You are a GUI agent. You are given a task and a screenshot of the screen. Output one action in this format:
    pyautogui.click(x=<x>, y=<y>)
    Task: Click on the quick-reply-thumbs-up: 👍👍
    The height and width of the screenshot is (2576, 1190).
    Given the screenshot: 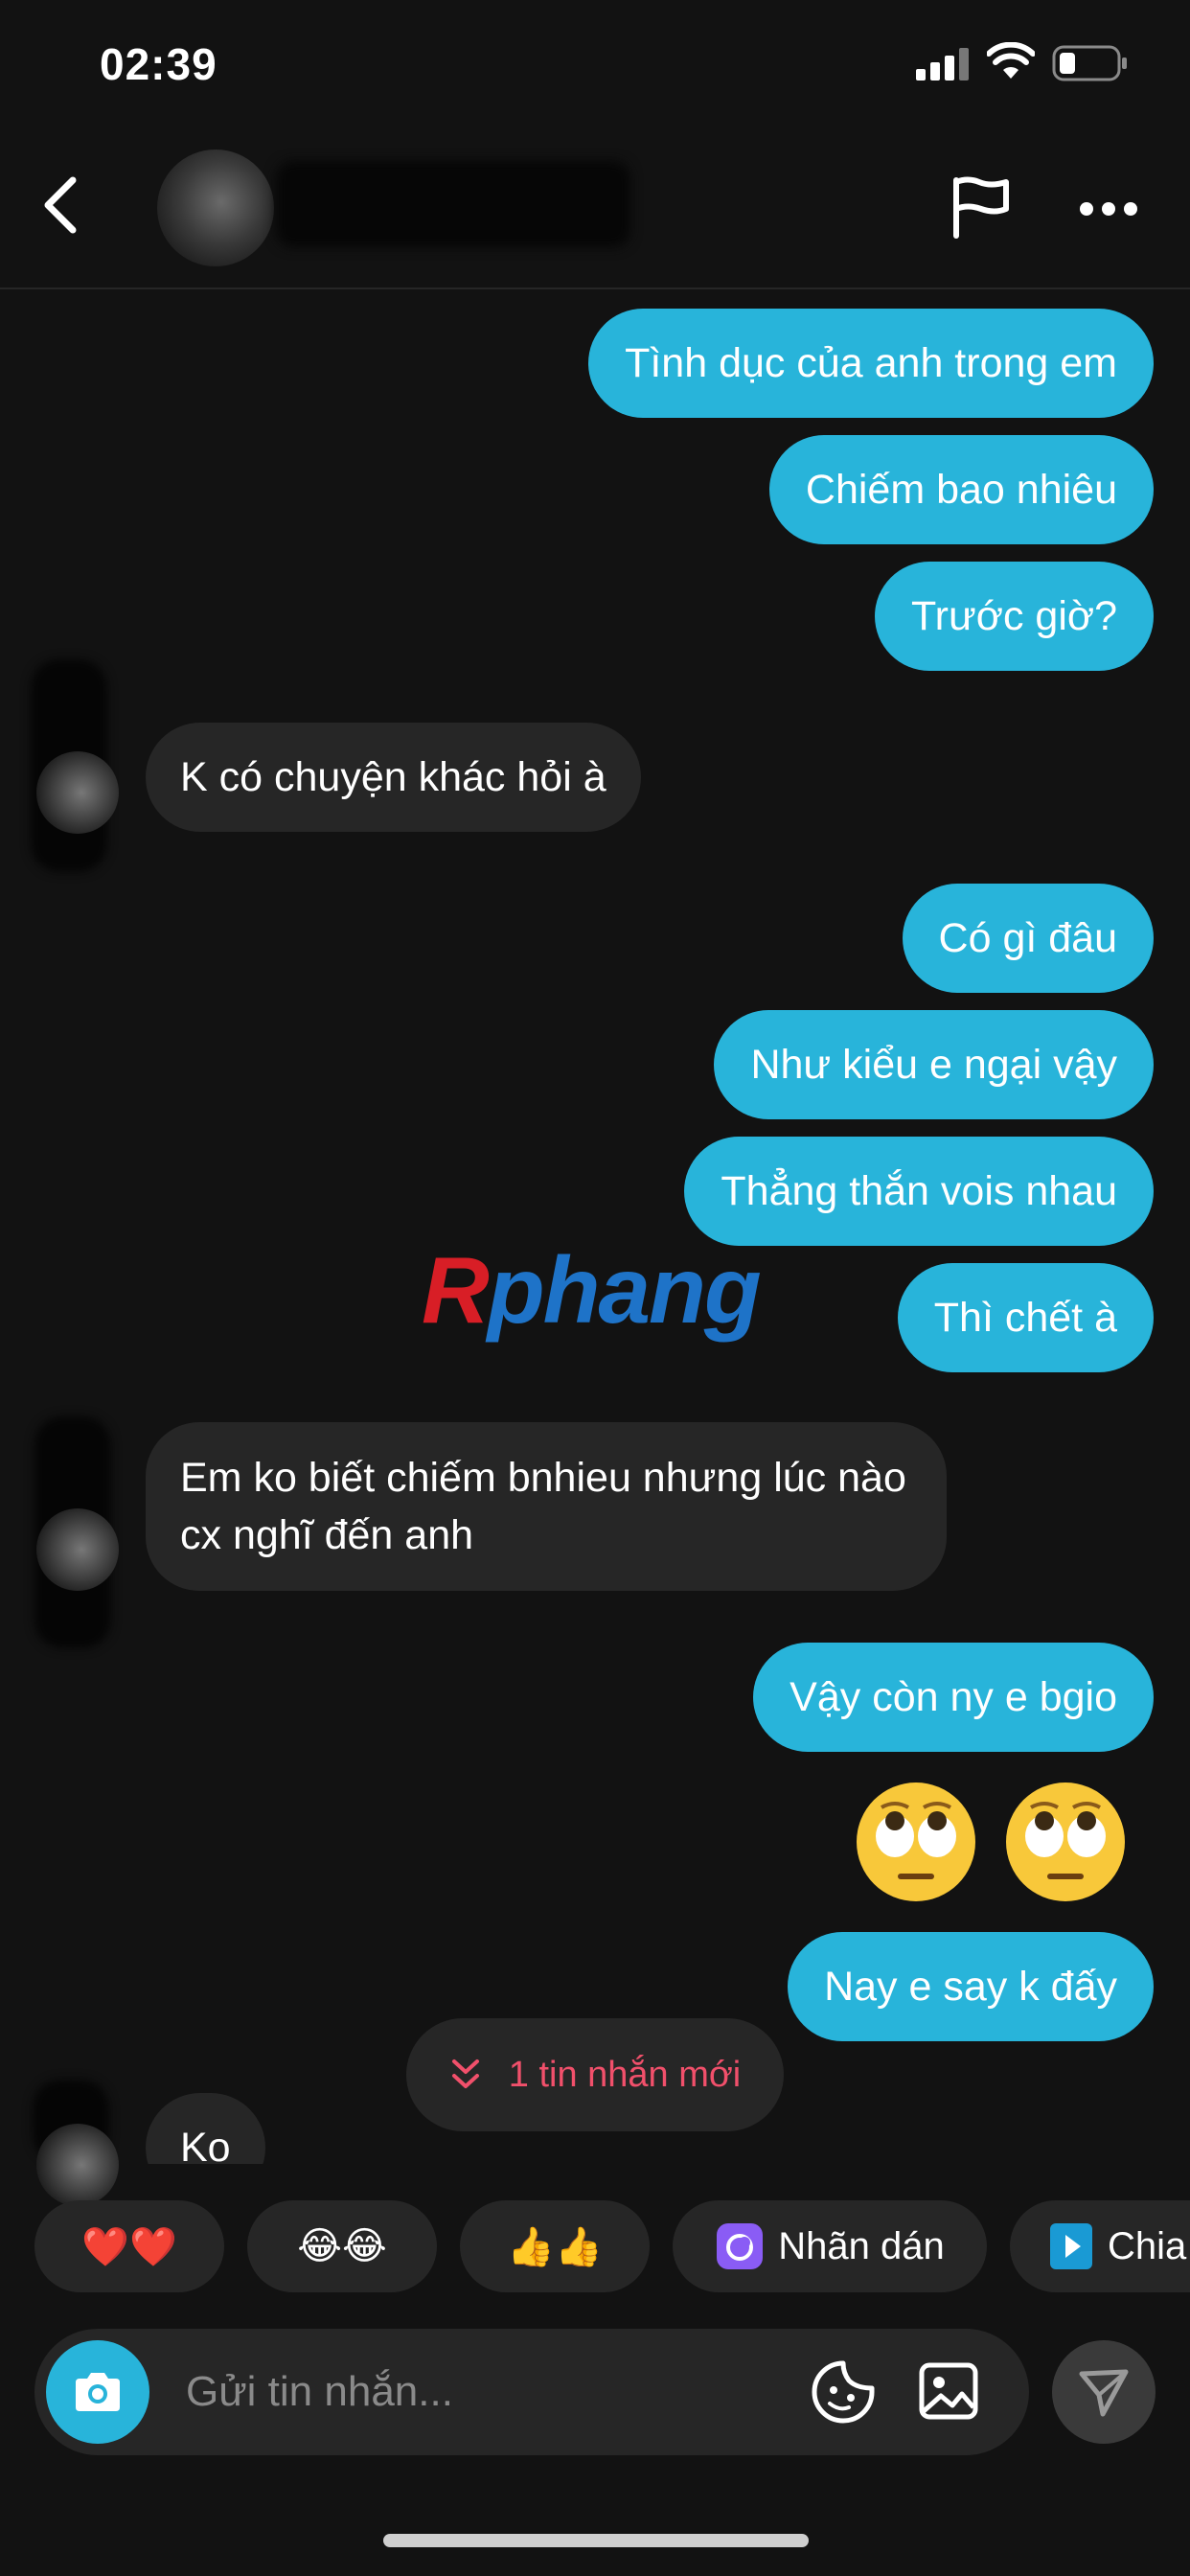 What is the action you would take?
    pyautogui.click(x=555, y=2246)
    